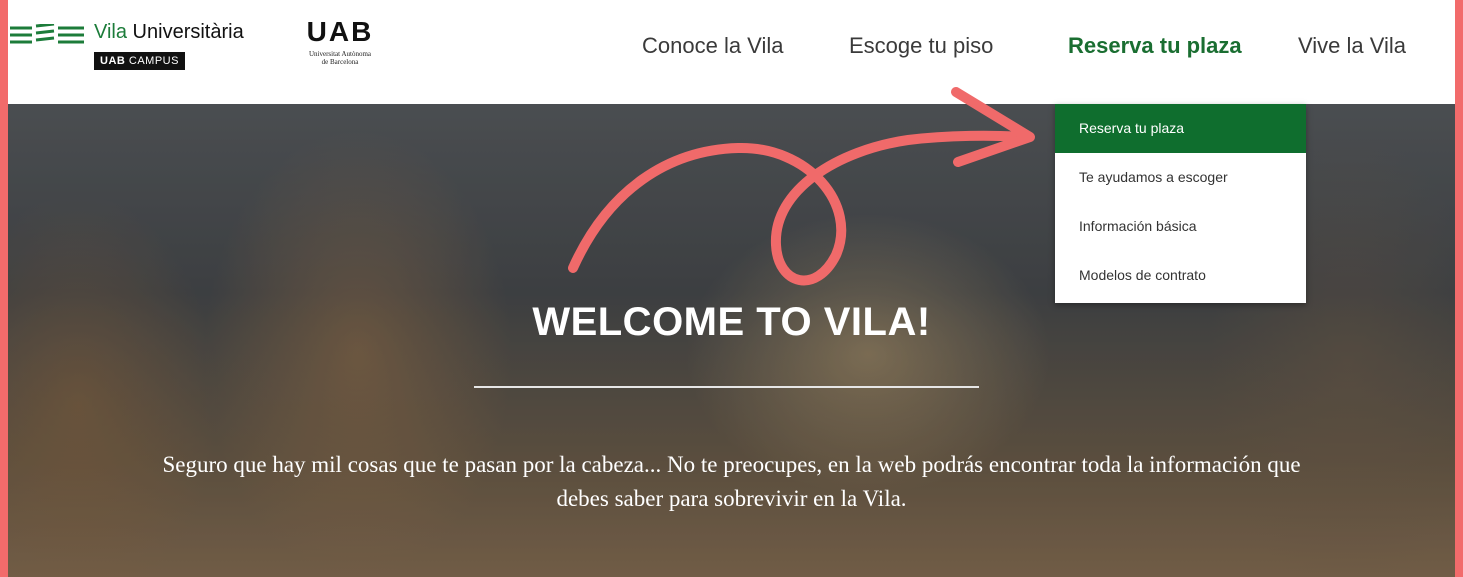 The height and width of the screenshot is (577, 1463). What do you see at coordinates (1180, 275) in the screenshot?
I see `dropdown-item-modelos-de-contrato: Modelos de contrato` at bounding box center [1180, 275].